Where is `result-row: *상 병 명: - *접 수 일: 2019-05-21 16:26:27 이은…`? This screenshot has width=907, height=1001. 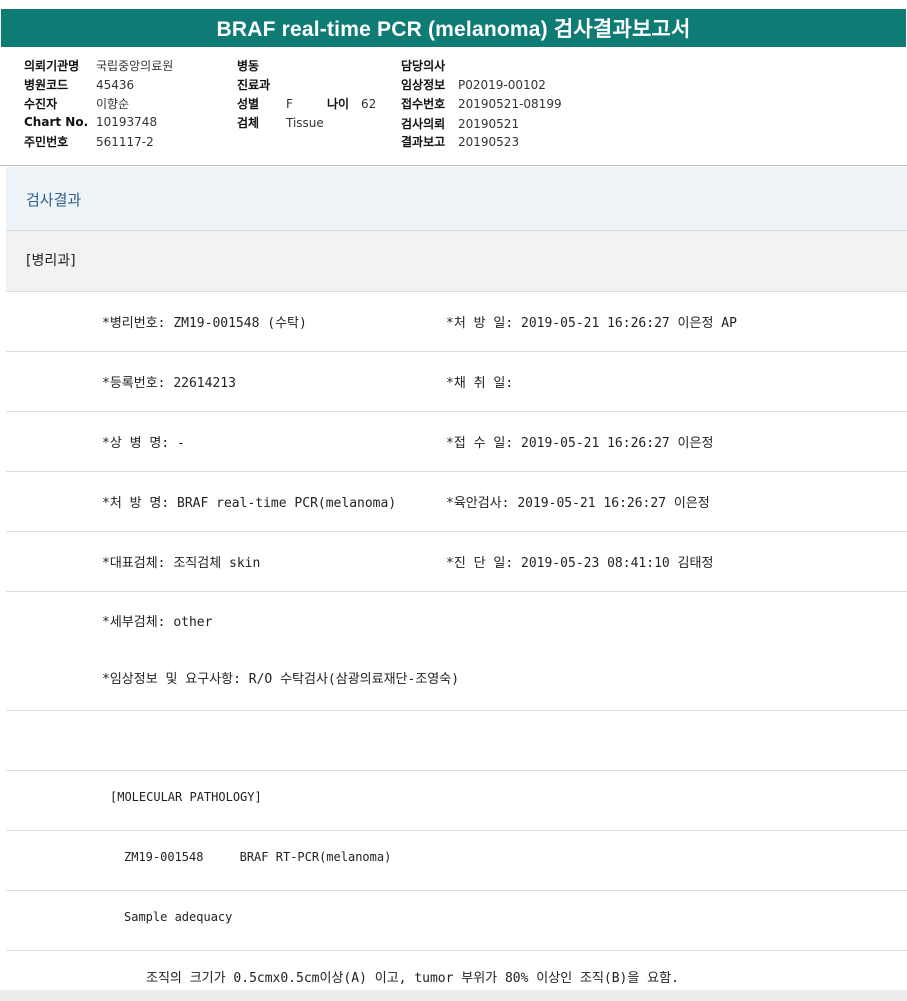
result-row: *상 병 명: - *접 수 일: 2019-05-21 16:26:27 이은… is located at coordinates (456, 442).